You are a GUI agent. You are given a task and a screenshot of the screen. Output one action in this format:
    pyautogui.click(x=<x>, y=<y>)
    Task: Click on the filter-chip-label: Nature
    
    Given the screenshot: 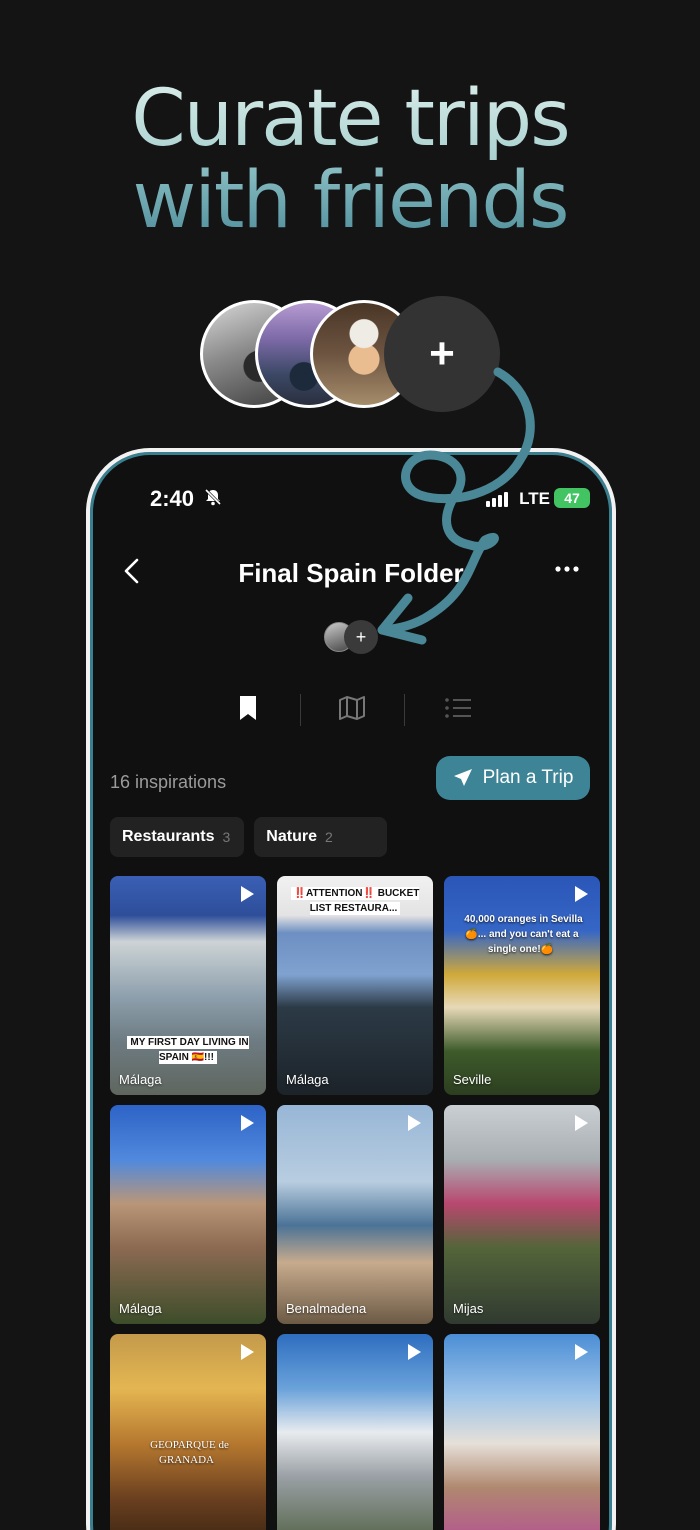 What is the action you would take?
    pyautogui.click(x=291, y=836)
    